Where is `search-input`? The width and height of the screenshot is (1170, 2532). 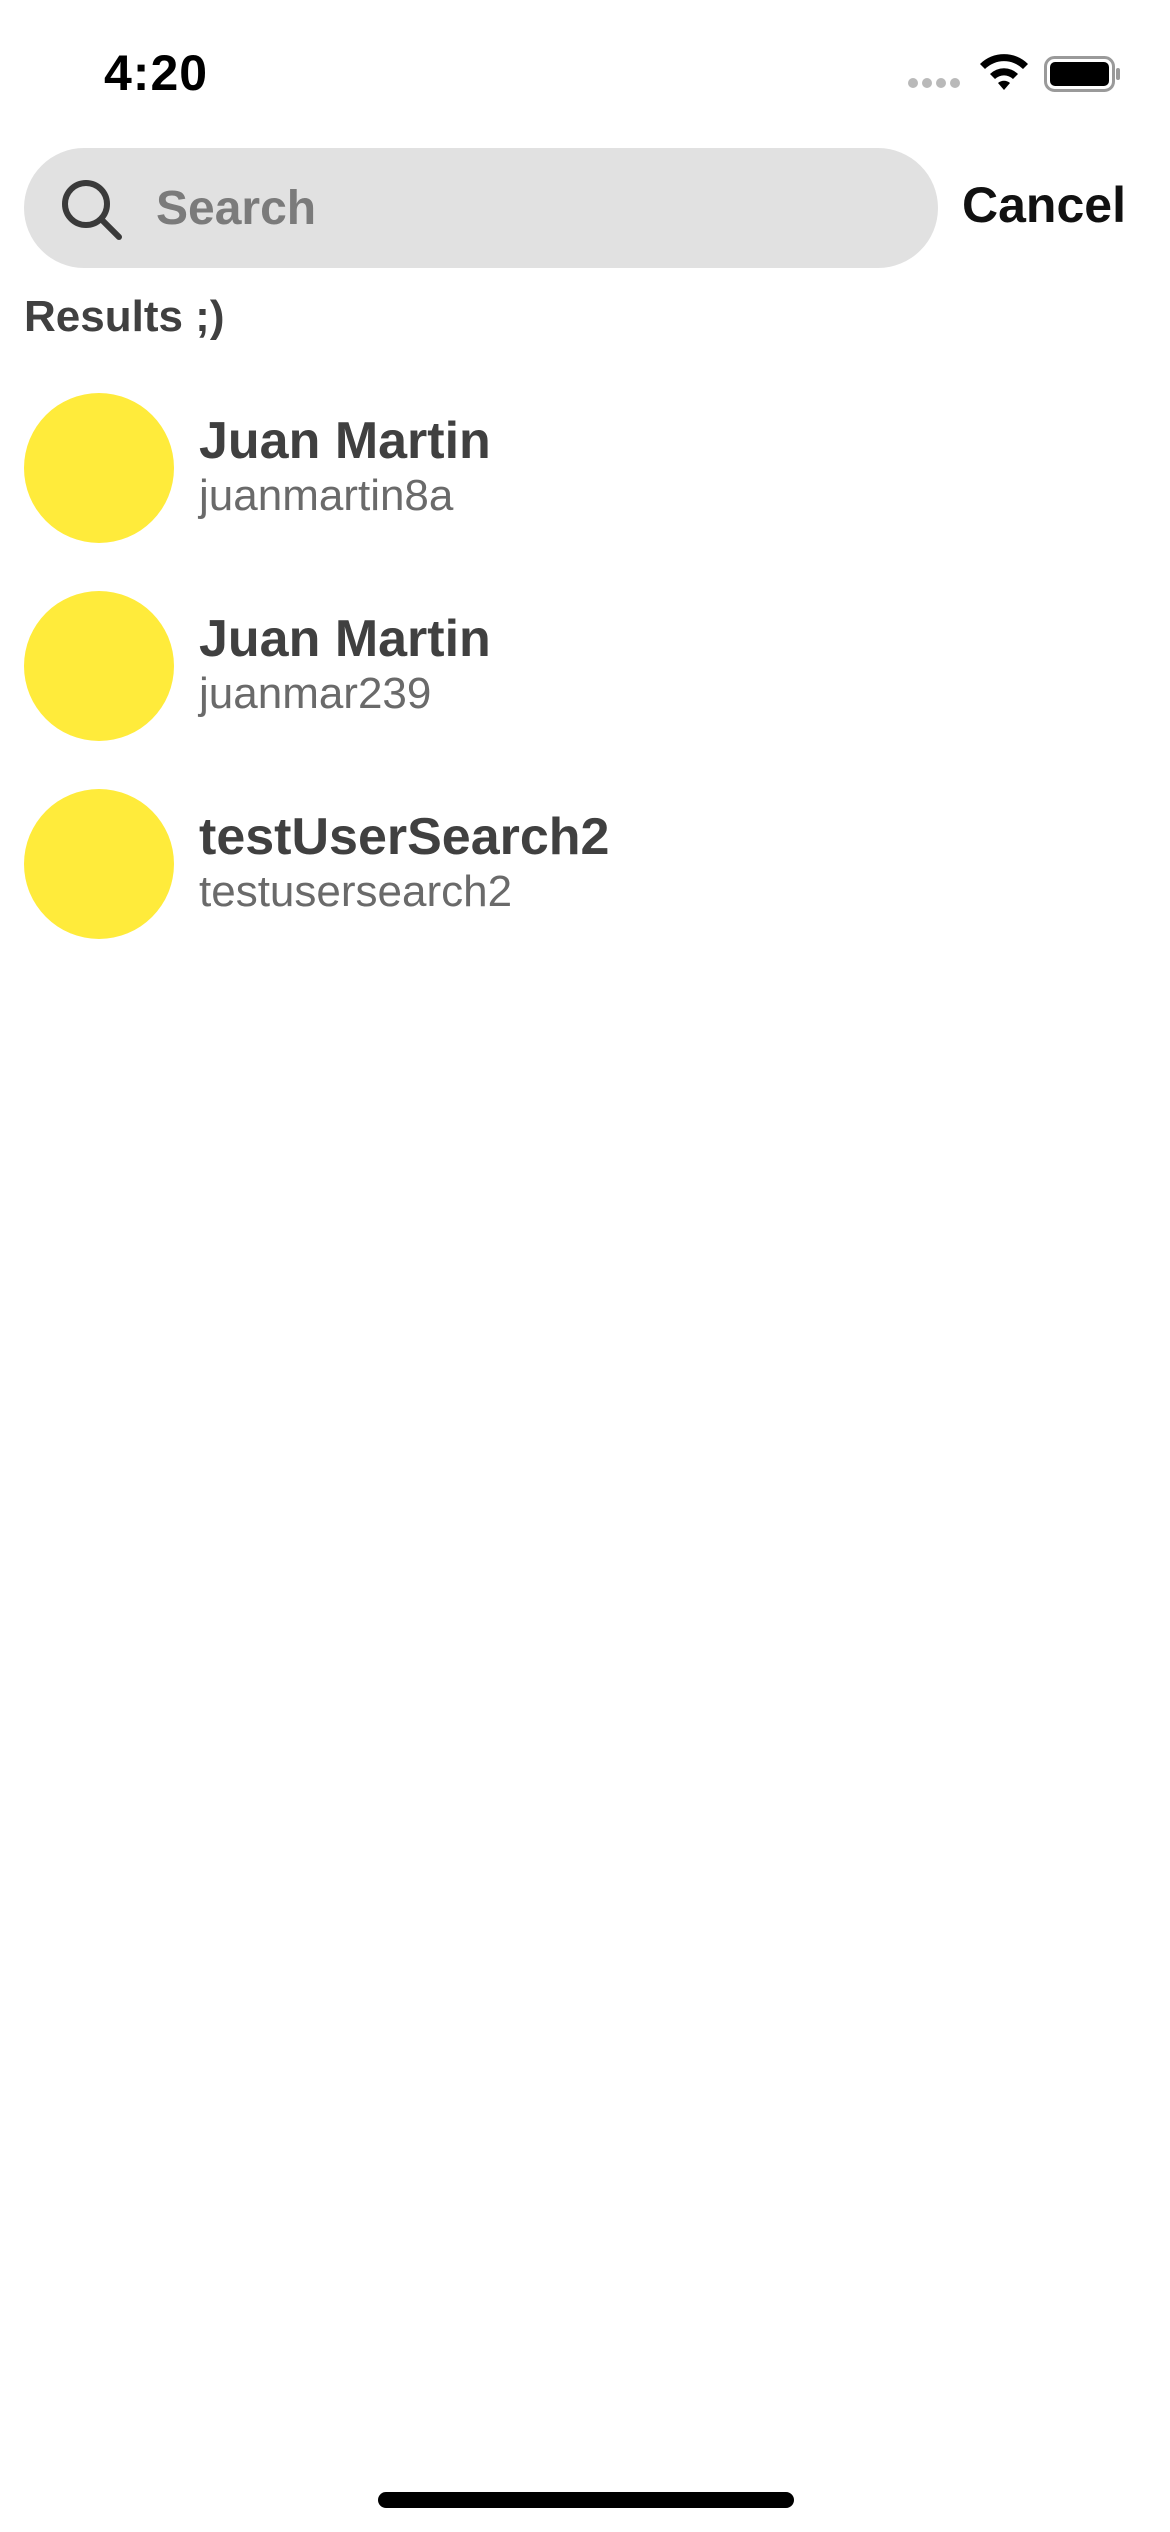
search-input is located at coordinates (536, 208).